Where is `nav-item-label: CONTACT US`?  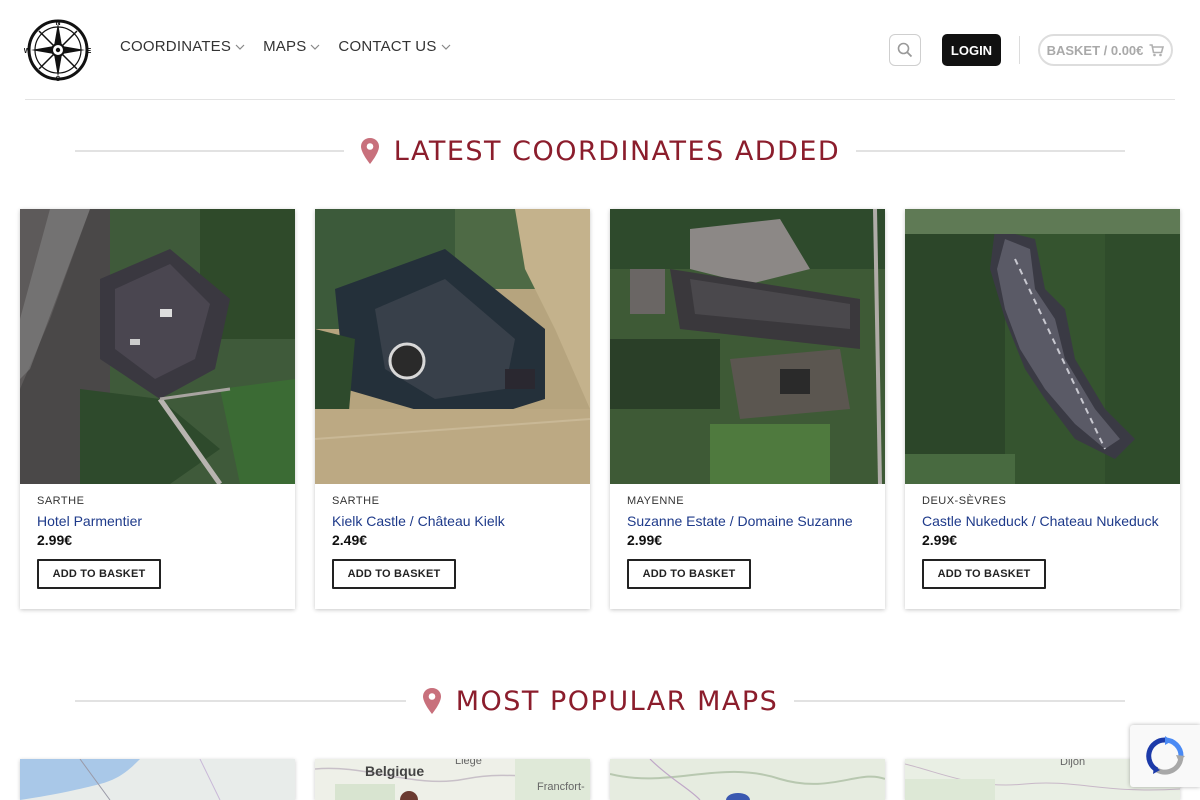
nav-item-label: CONTACT US is located at coordinates (387, 46).